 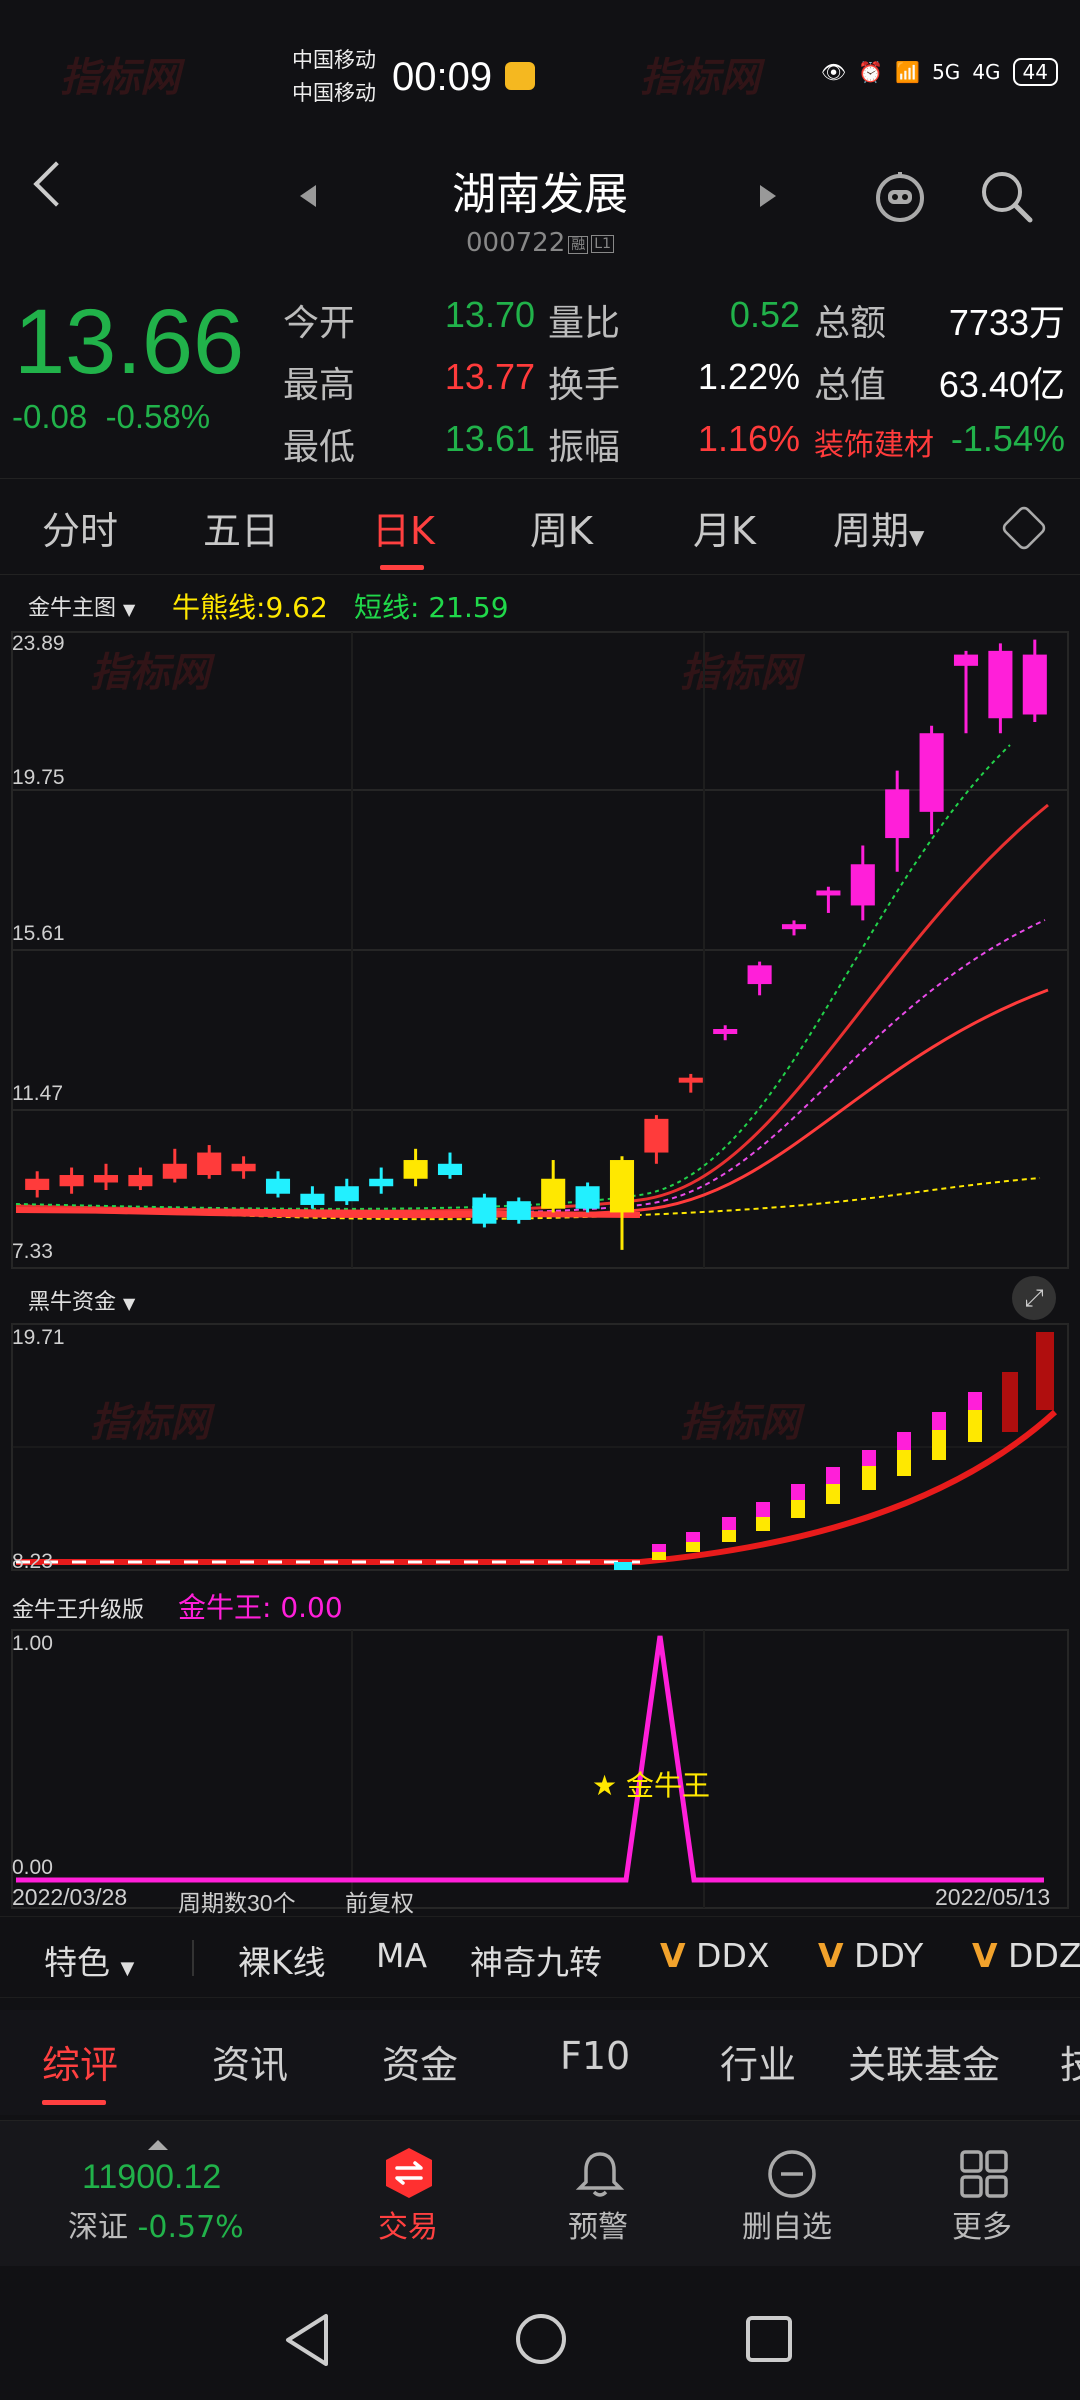 I want to click on signal-label: ★ 金牛王, so click(x=651, y=1785).